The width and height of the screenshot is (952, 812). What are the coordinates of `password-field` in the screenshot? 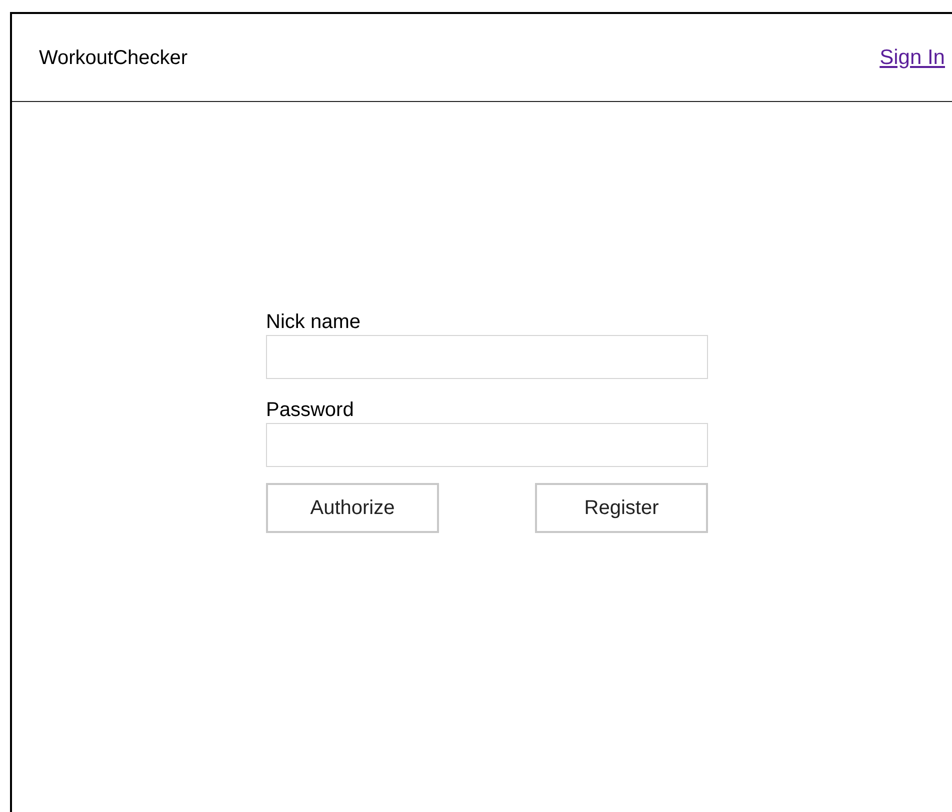 It's located at (487, 445).